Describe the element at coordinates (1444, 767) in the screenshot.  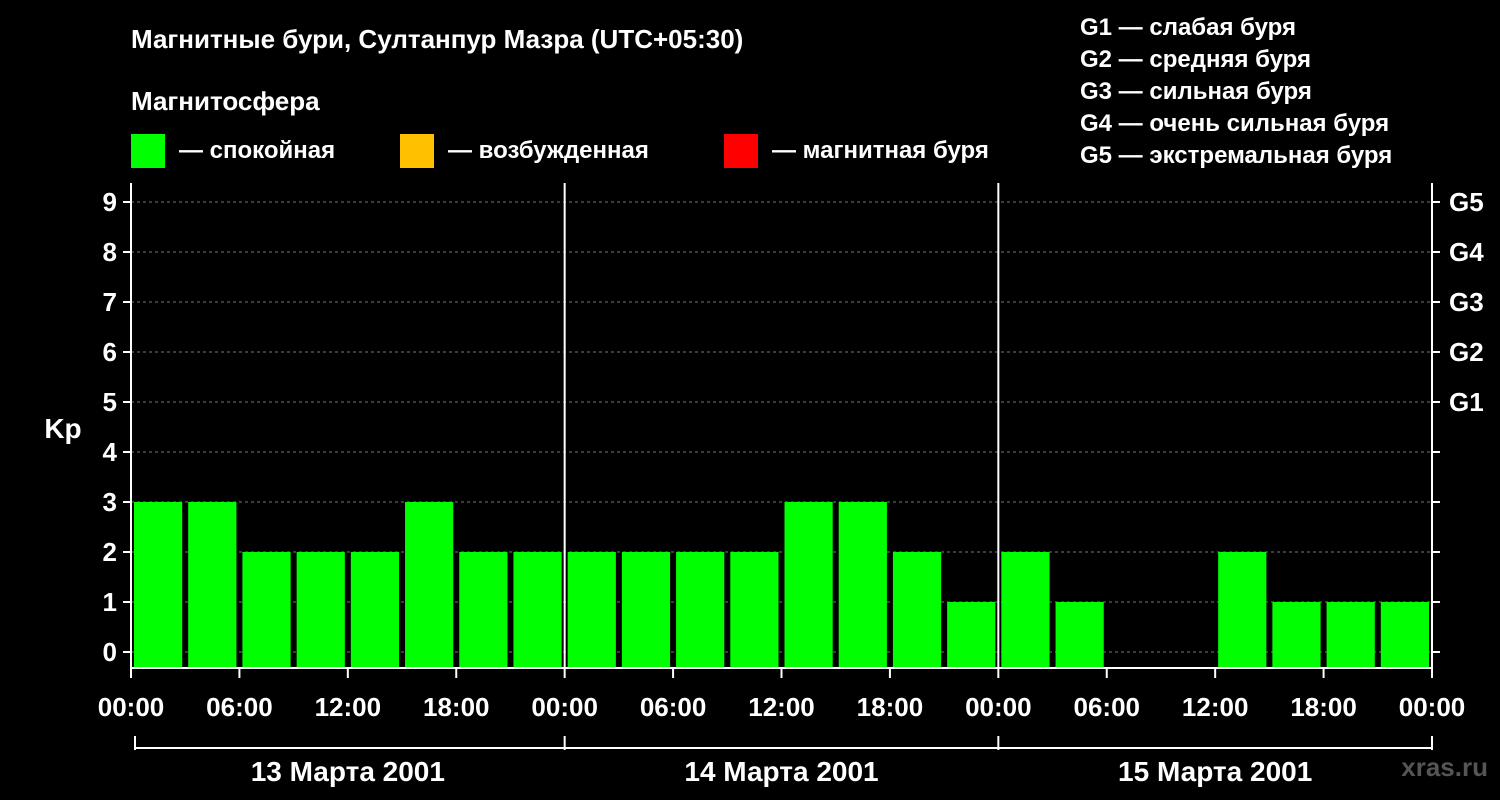
I see `watermark: xras.ru` at that location.